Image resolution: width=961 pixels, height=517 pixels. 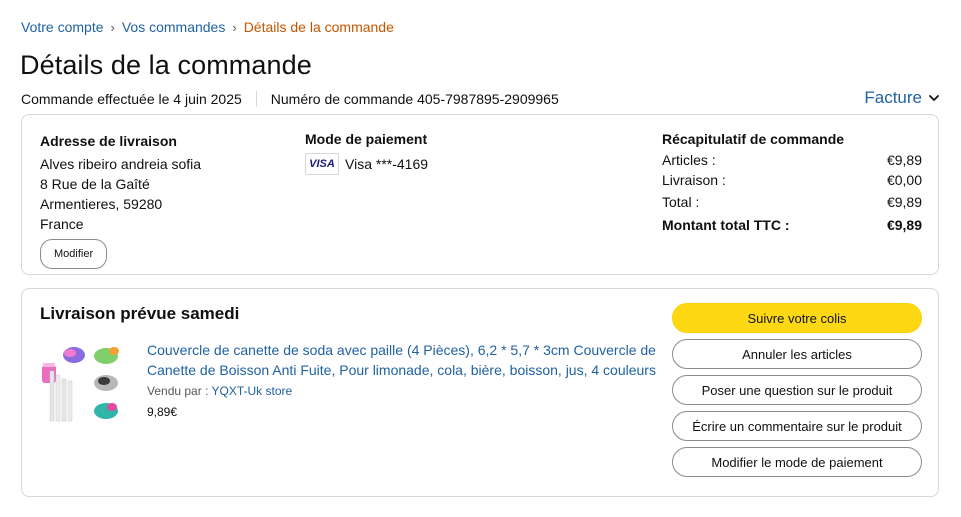 I want to click on delivery-title: Livraison prévue samedi, so click(x=140, y=313).